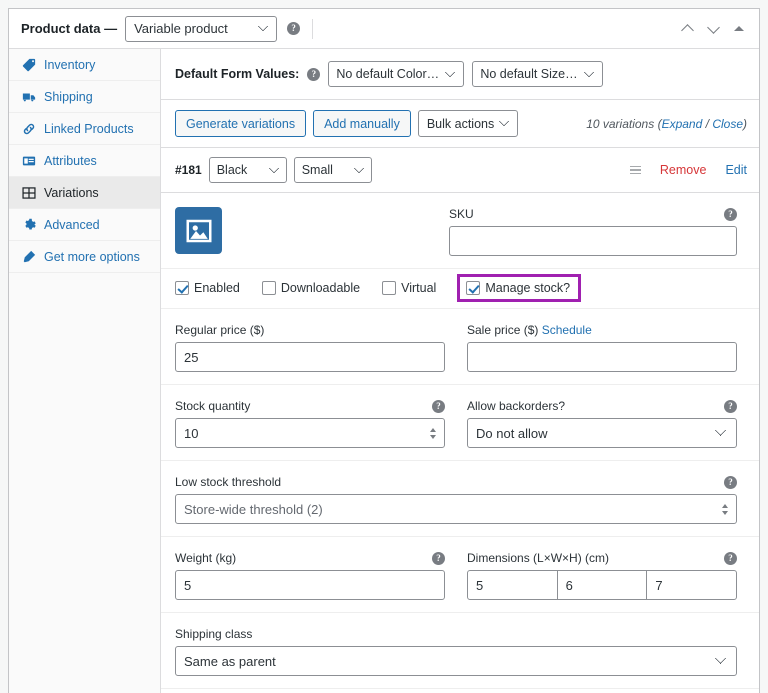 The image size is (768, 693). I want to click on add-manually-button: Add manually, so click(362, 123).